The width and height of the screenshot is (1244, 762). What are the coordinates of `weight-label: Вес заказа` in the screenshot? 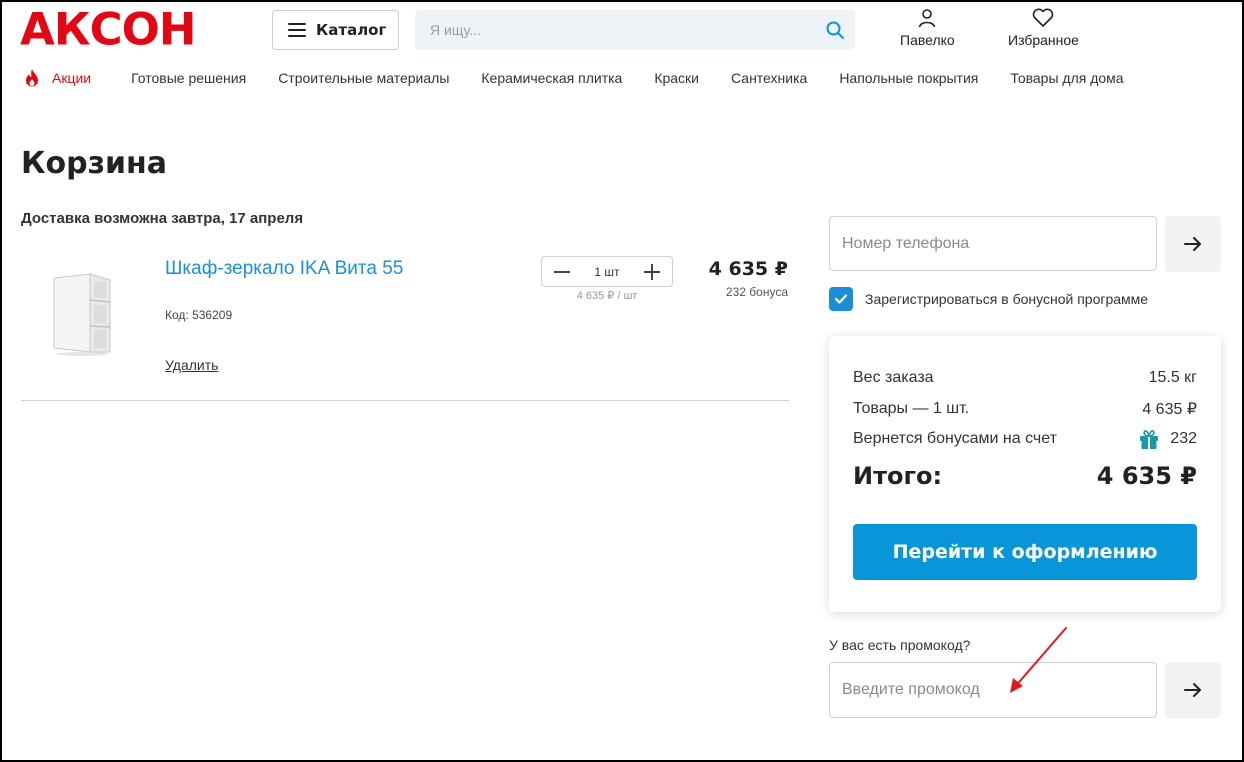 It's located at (893, 377).